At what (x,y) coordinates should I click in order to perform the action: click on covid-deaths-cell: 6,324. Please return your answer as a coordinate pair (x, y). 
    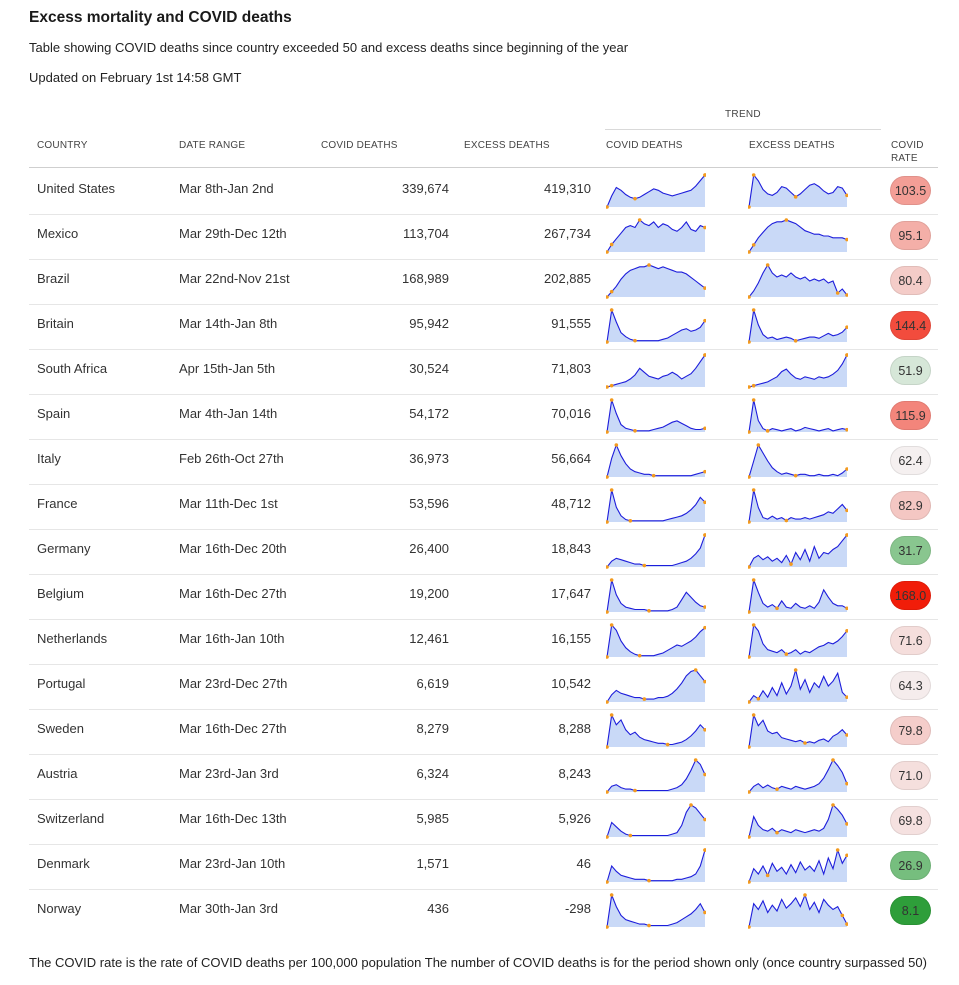
    Looking at the image, I should click on (432, 773).